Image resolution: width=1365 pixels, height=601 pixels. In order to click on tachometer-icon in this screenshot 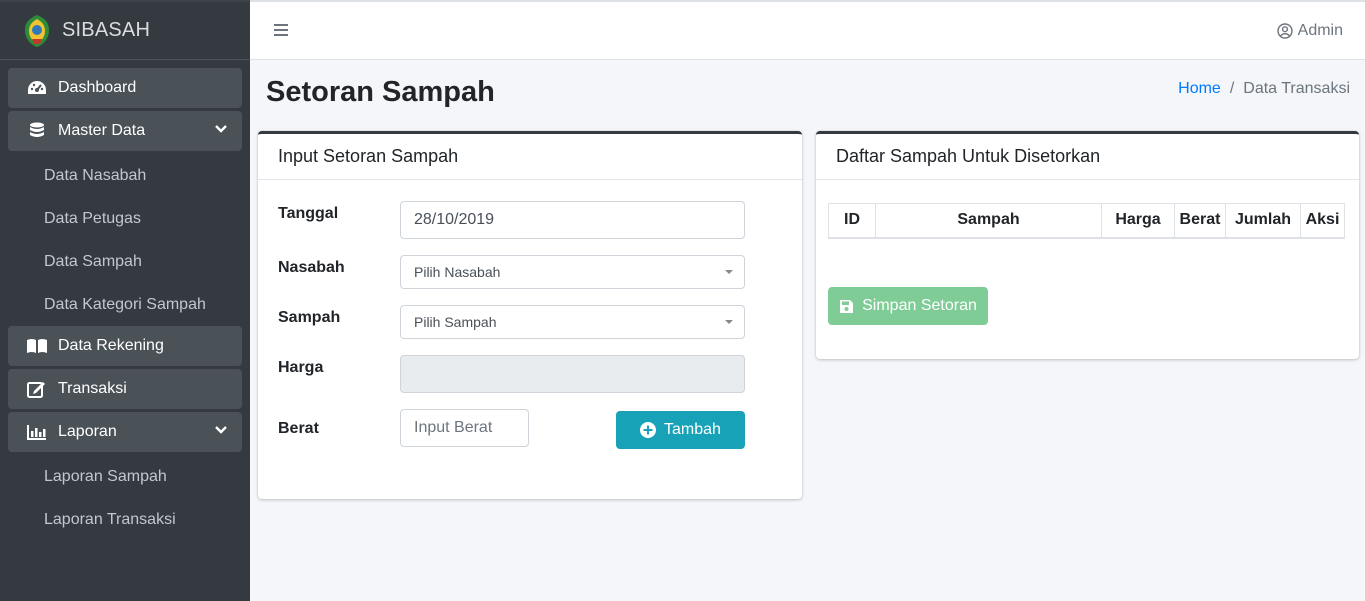, I will do `click(37, 88)`.